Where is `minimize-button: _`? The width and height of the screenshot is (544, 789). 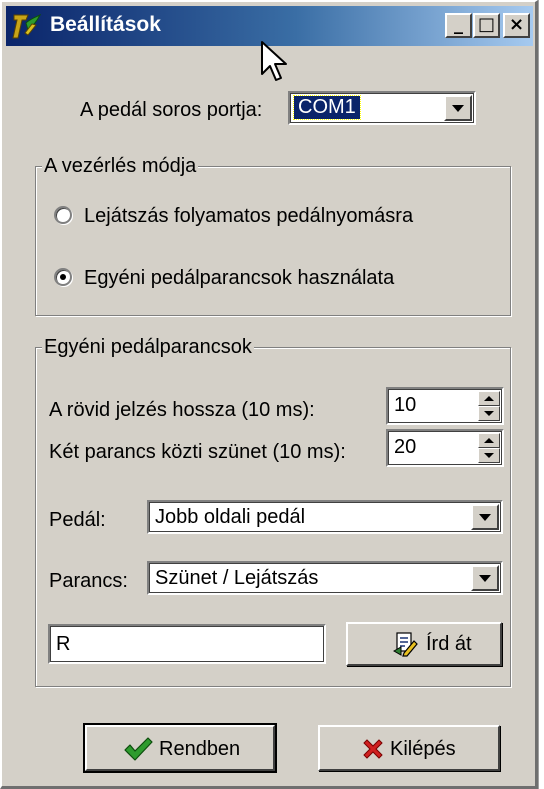 minimize-button: _ is located at coordinates (458, 25).